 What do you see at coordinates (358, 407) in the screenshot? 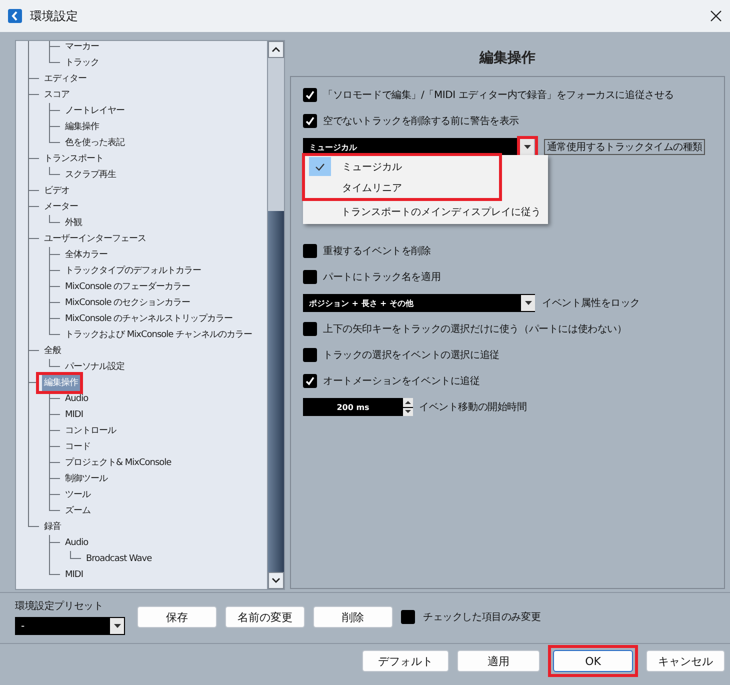
I see `number-field: 200 ms` at bounding box center [358, 407].